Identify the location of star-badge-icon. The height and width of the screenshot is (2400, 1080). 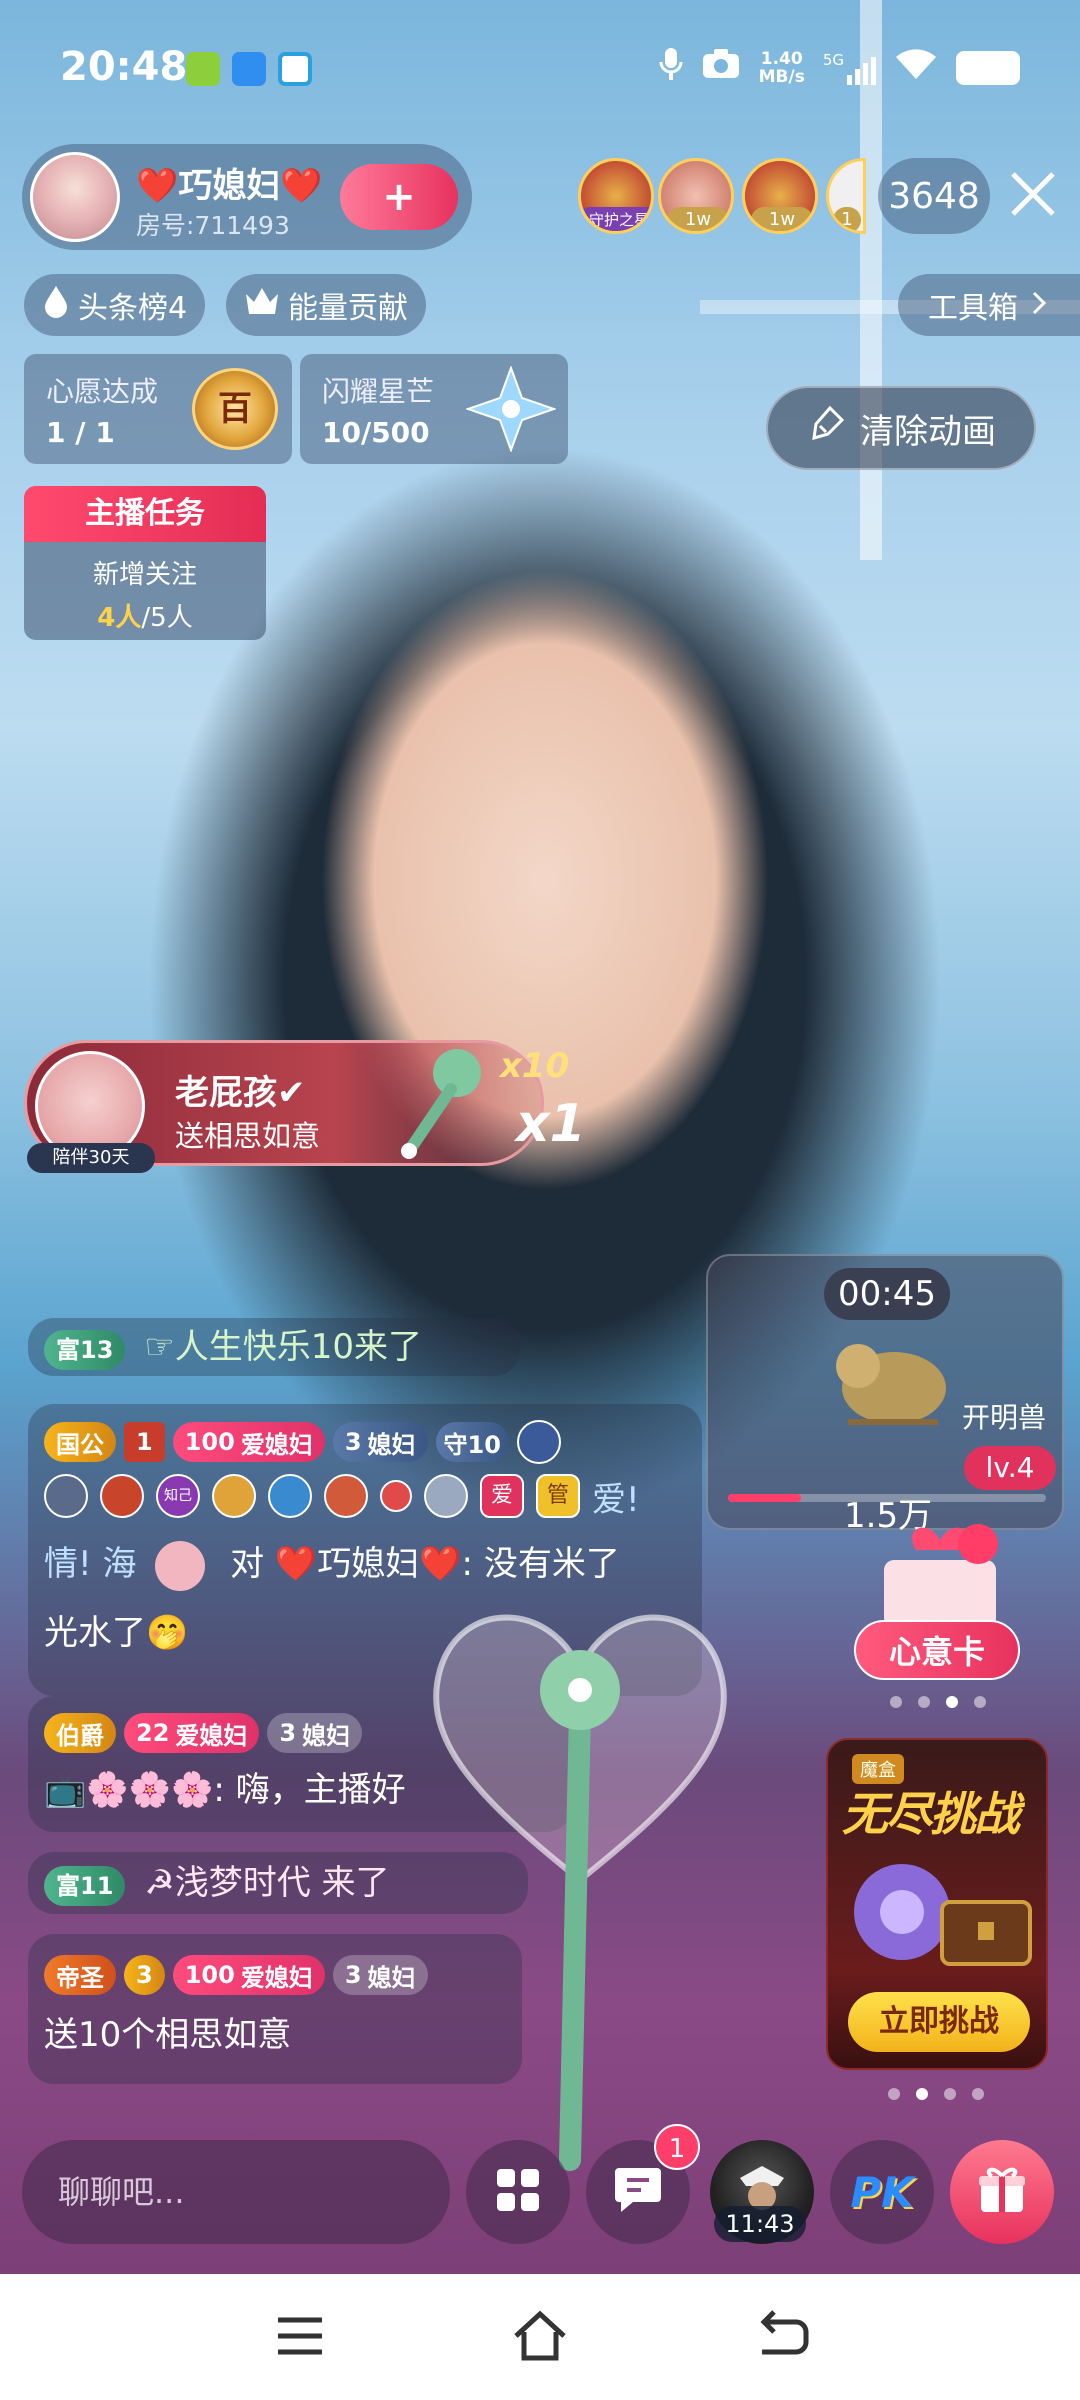
(538, 1442).